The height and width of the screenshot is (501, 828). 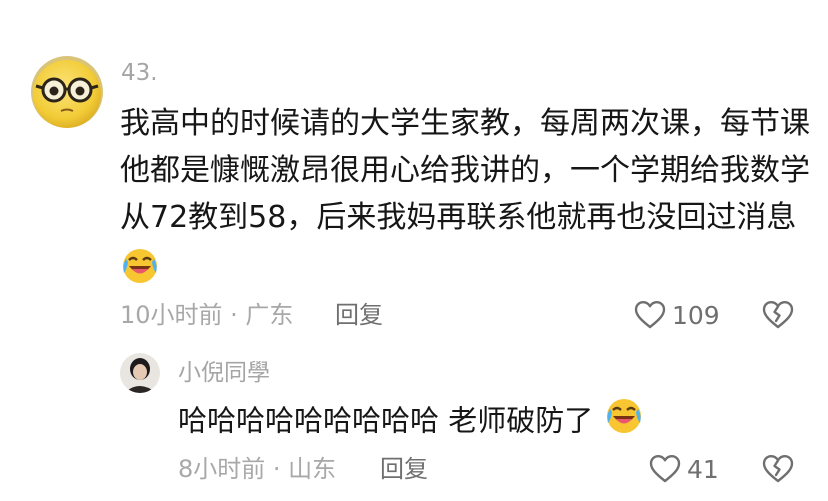 I want to click on reply-username: 小倪同學, so click(x=224, y=373).